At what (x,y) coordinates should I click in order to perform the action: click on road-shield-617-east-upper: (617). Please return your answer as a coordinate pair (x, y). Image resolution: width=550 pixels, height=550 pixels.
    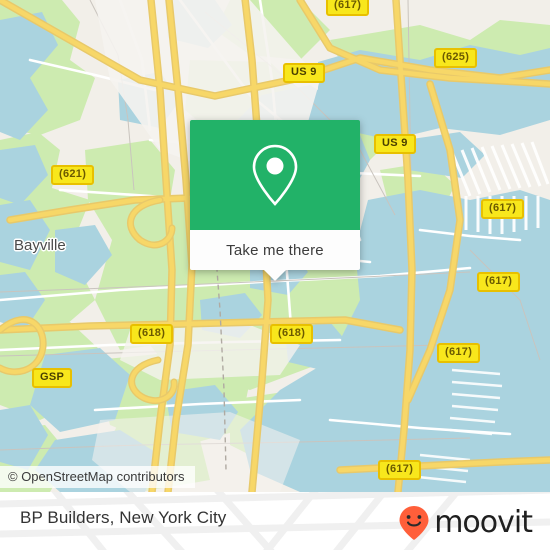
    Looking at the image, I should click on (503, 209).